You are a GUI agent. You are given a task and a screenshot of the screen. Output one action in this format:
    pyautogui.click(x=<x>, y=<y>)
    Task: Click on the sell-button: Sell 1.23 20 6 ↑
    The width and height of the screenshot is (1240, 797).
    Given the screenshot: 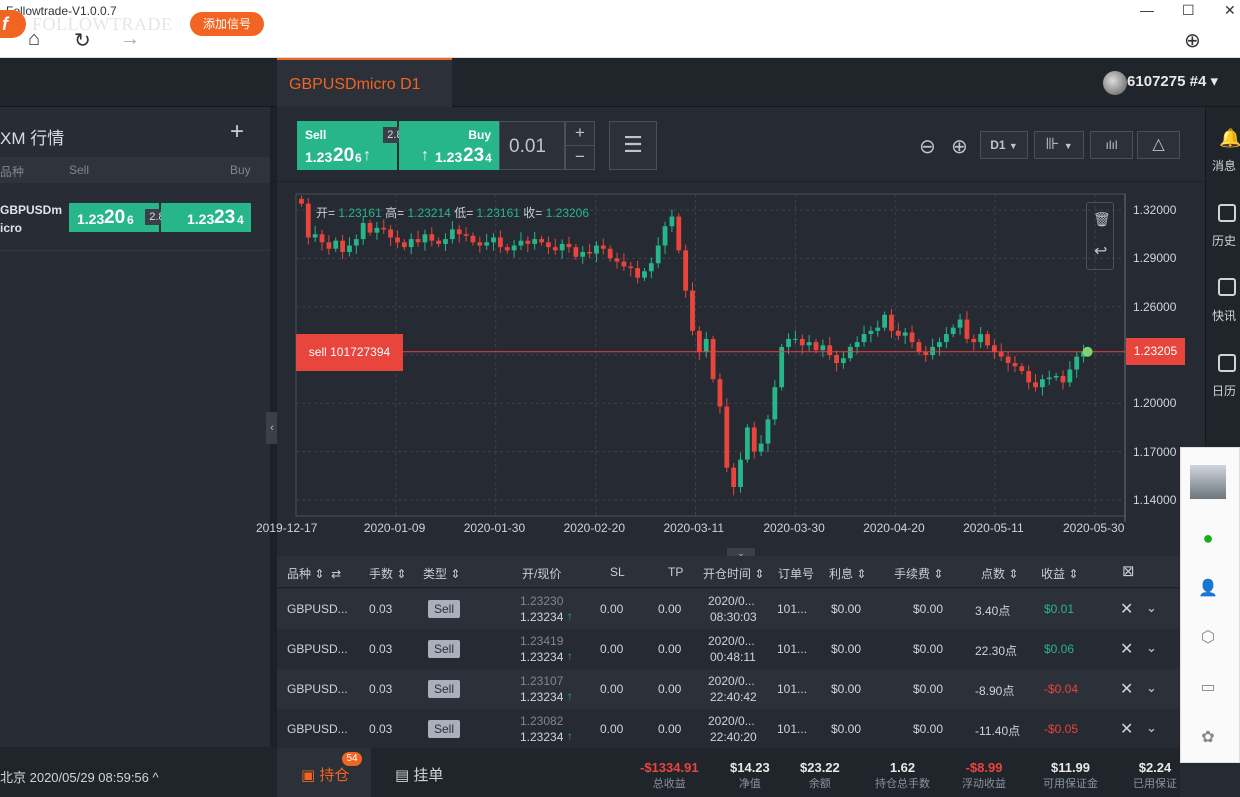 What is the action you would take?
    pyautogui.click(x=347, y=145)
    